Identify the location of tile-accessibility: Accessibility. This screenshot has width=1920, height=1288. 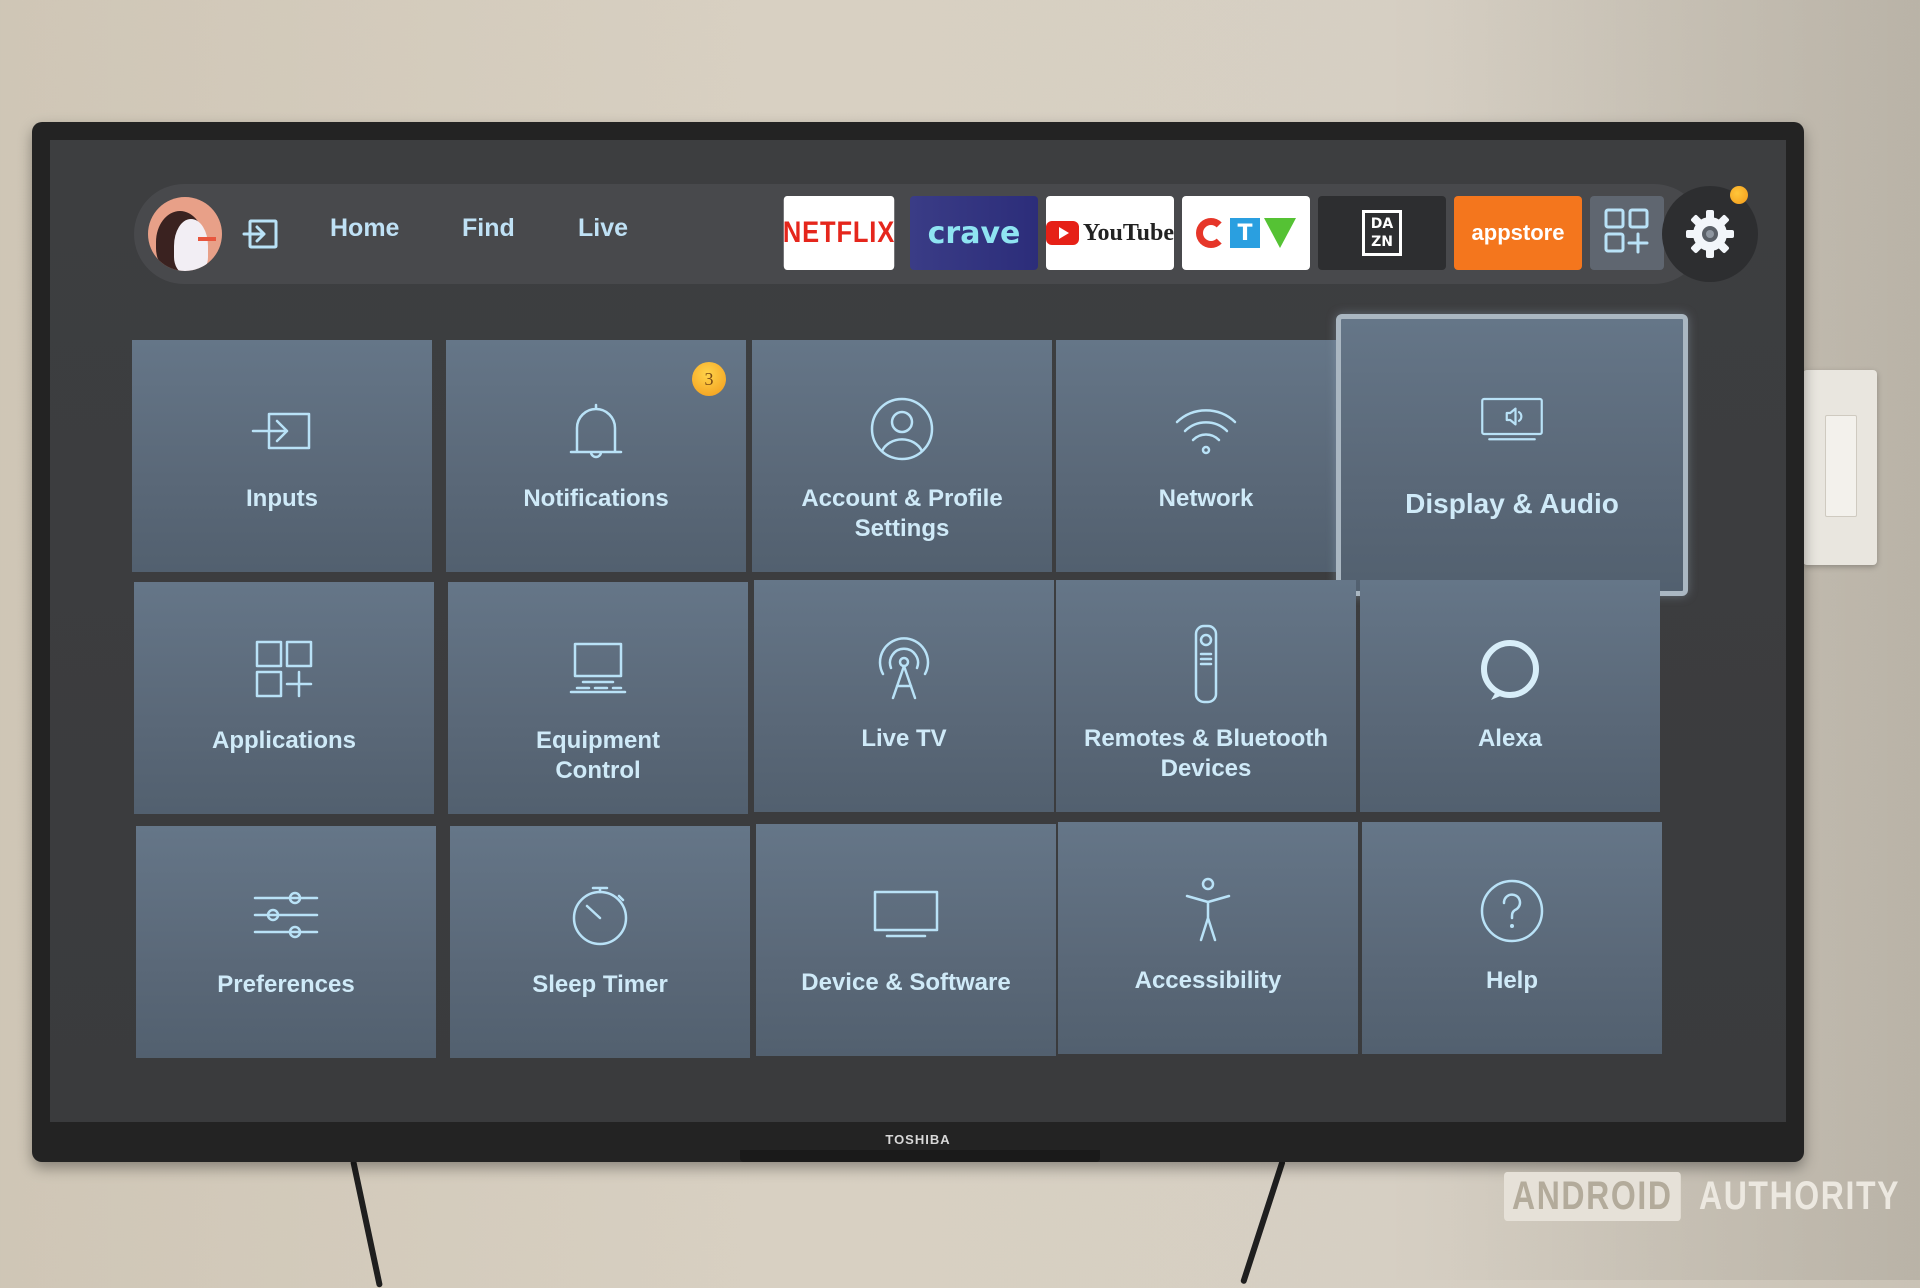
(1208, 938).